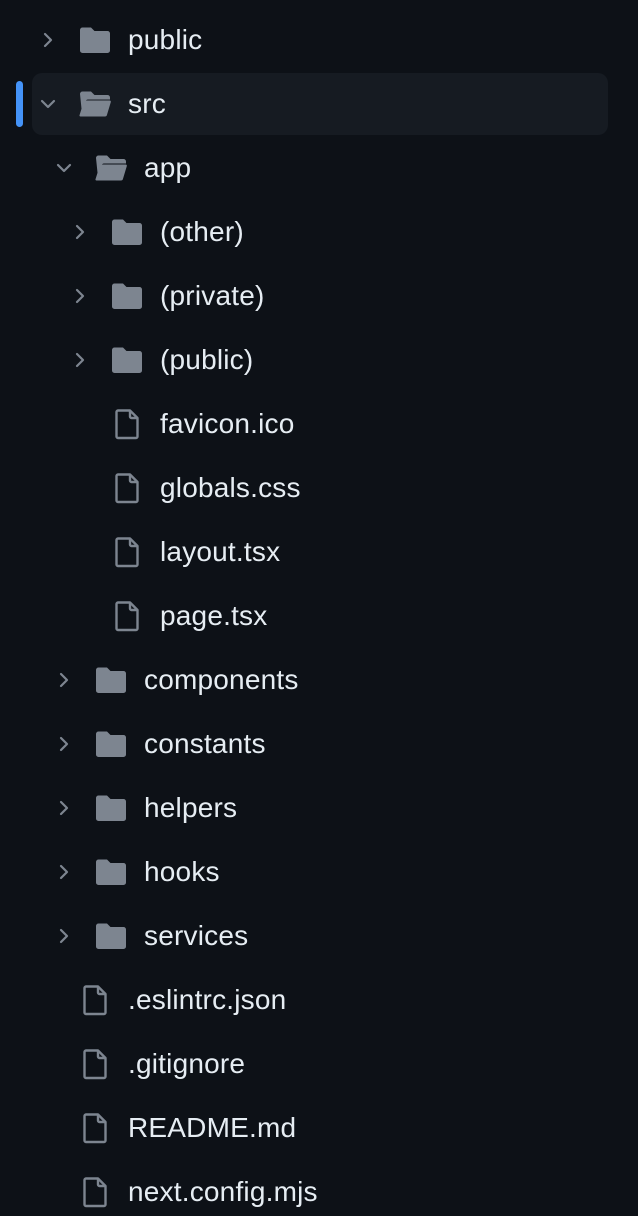 The width and height of the screenshot is (638, 1216). What do you see at coordinates (205, 743) in the screenshot?
I see `tree-item-label: constants` at bounding box center [205, 743].